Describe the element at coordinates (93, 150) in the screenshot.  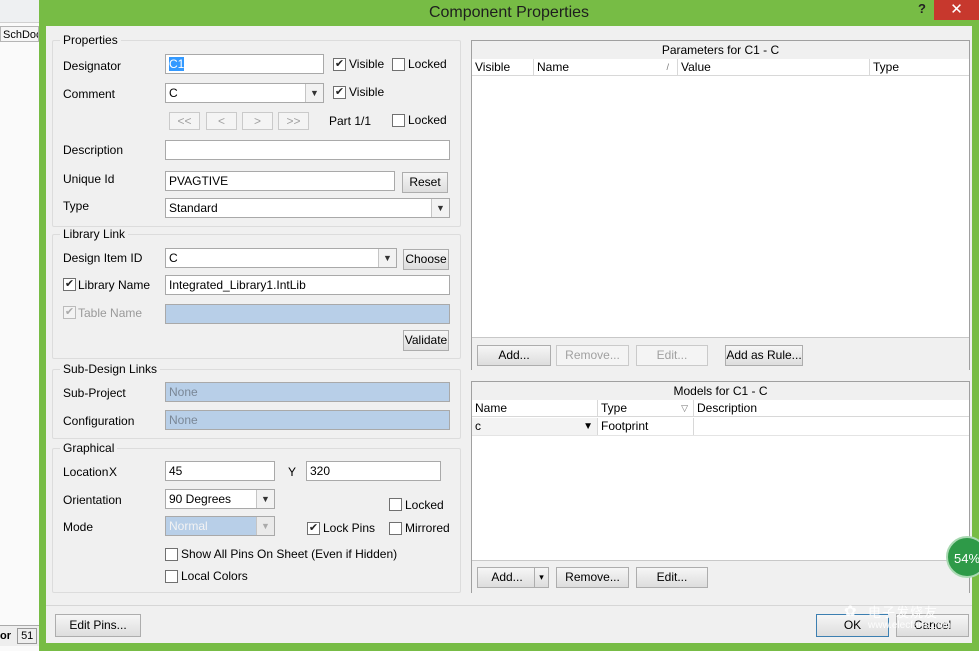
I see `description-label: Description` at that location.